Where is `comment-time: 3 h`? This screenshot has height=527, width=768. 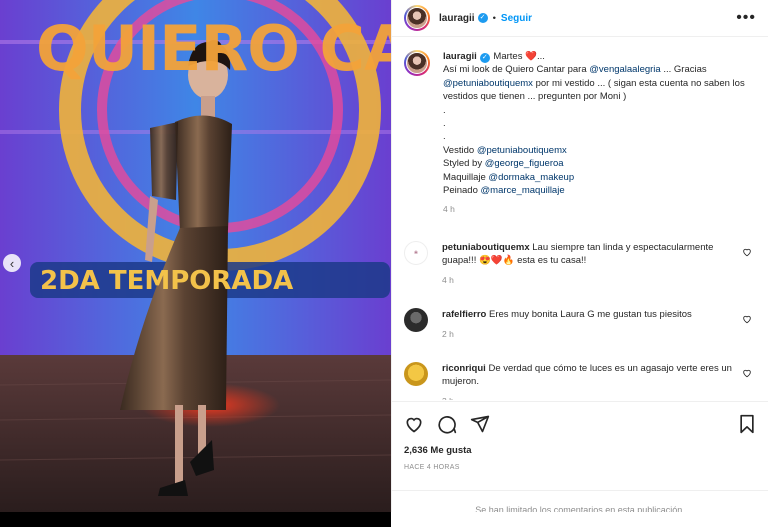 comment-time: 3 h is located at coordinates (592, 397).